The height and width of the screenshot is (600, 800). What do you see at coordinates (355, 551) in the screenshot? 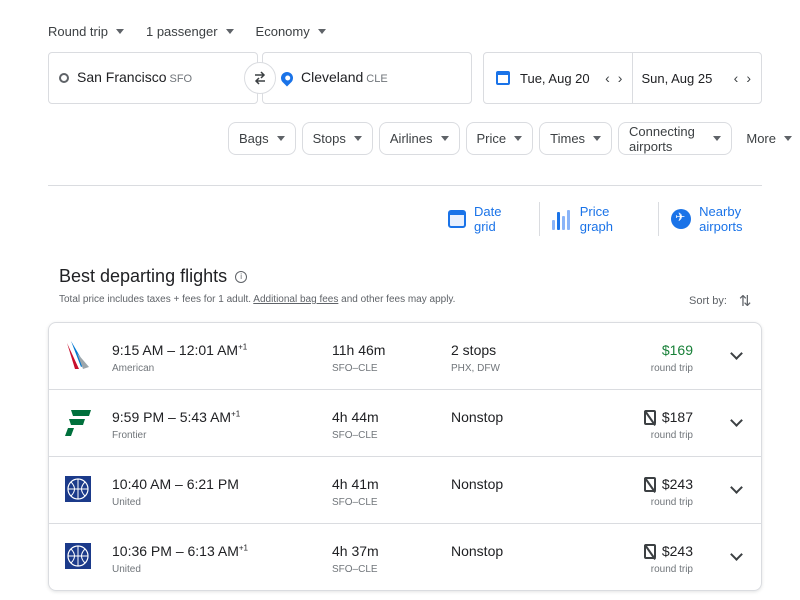
I see `flight-duration: 4h 37m` at bounding box center [355, 551].